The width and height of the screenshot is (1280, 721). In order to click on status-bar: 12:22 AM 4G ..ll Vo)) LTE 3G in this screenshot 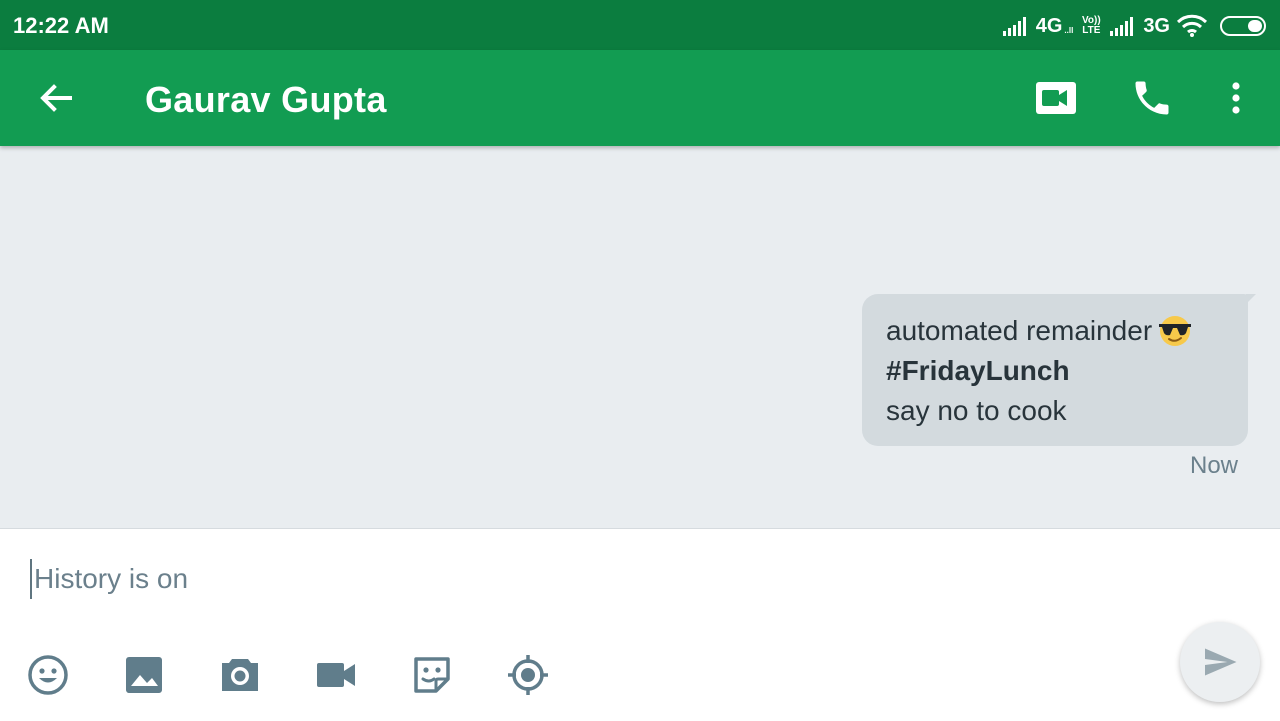, I will do `click(640, 25)`.